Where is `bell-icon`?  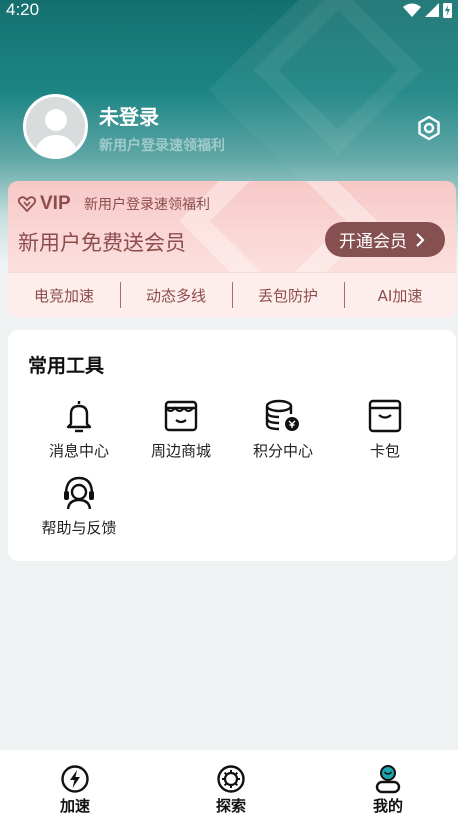 bell-icon is located at coordinates (79, 417).